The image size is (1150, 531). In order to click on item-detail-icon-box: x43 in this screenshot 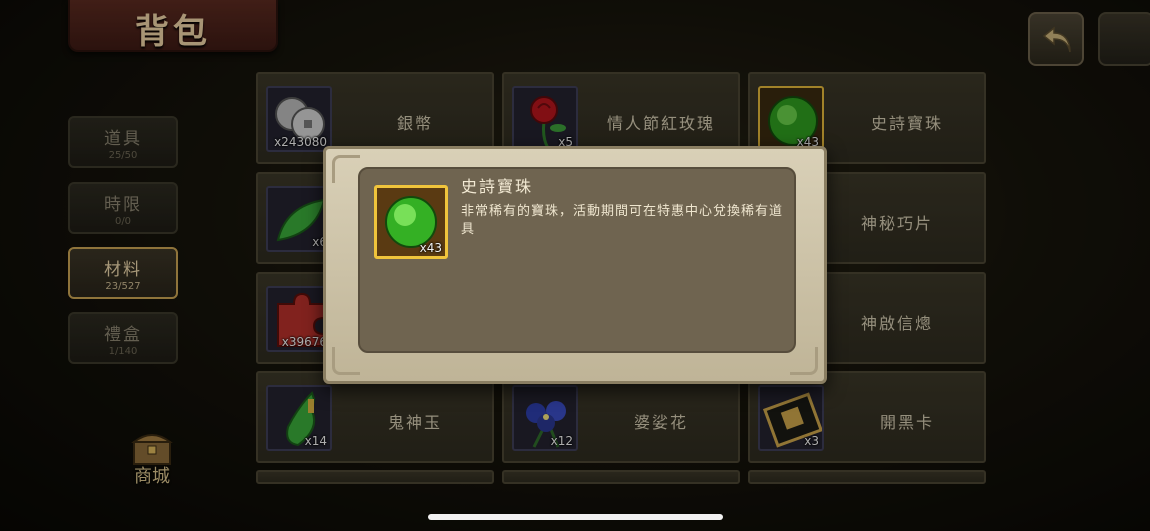, I will do `click(411, 222)`.